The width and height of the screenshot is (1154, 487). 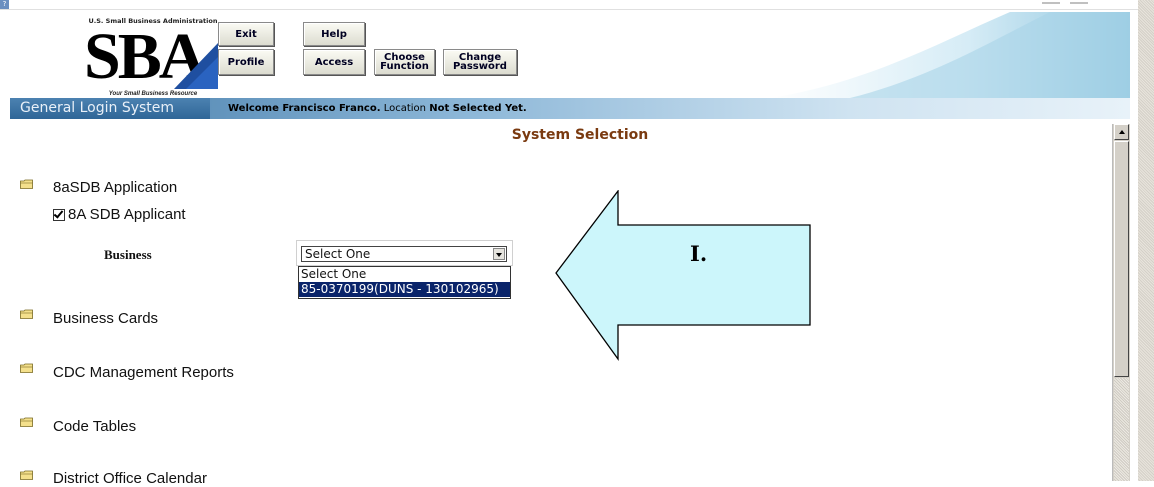 What do you see at coordinates (115, 187) in the screenshot?
I see `system-item-8asdb-application: 8aSDB Application` at bounding box center [115, 187].